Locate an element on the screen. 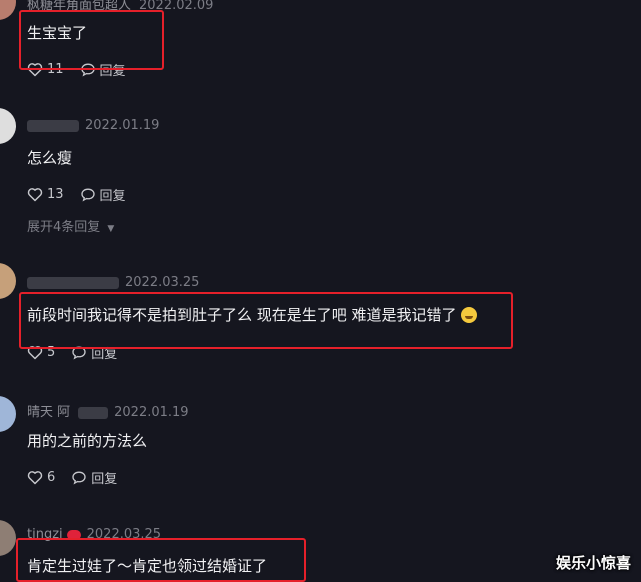 This screenshot has height=582, width=641. like-count: 6 is located at coordinates (51, 477).